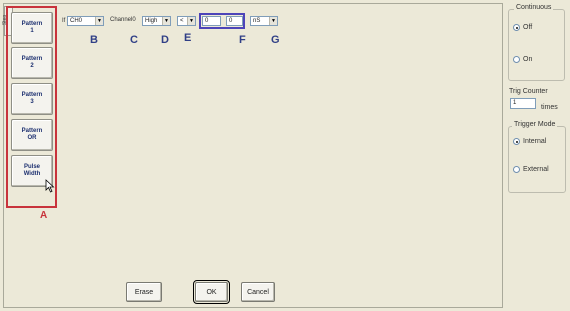 The height and width of the screenshot is (311, 570). What do you see at coordinates (32, 135) in the screenshot?
I see `pattern-or-button: Pattern OR` at bounding box center [32, 135].